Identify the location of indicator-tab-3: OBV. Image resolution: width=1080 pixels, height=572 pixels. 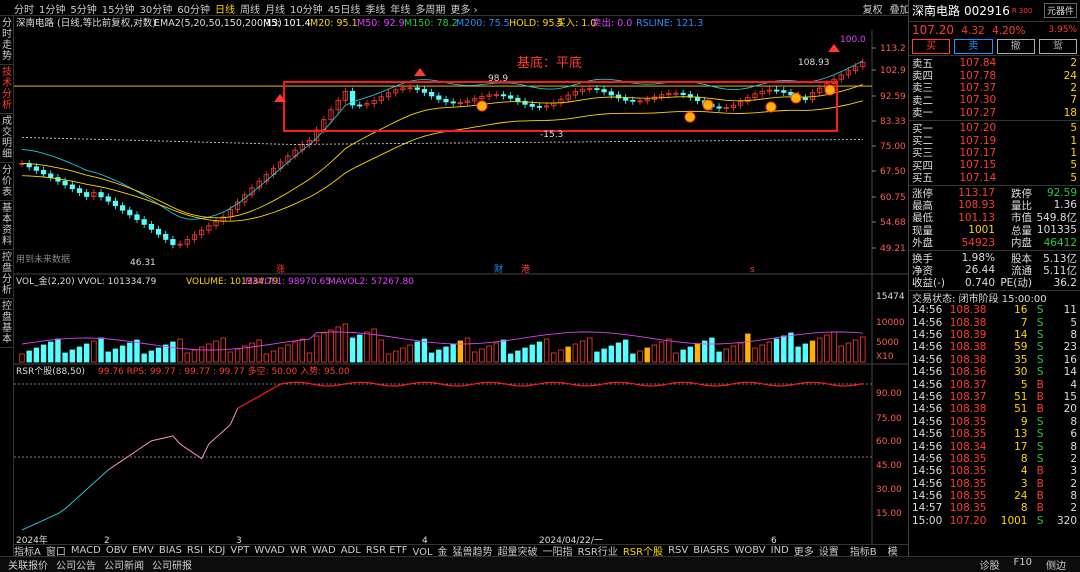
(116, 550).